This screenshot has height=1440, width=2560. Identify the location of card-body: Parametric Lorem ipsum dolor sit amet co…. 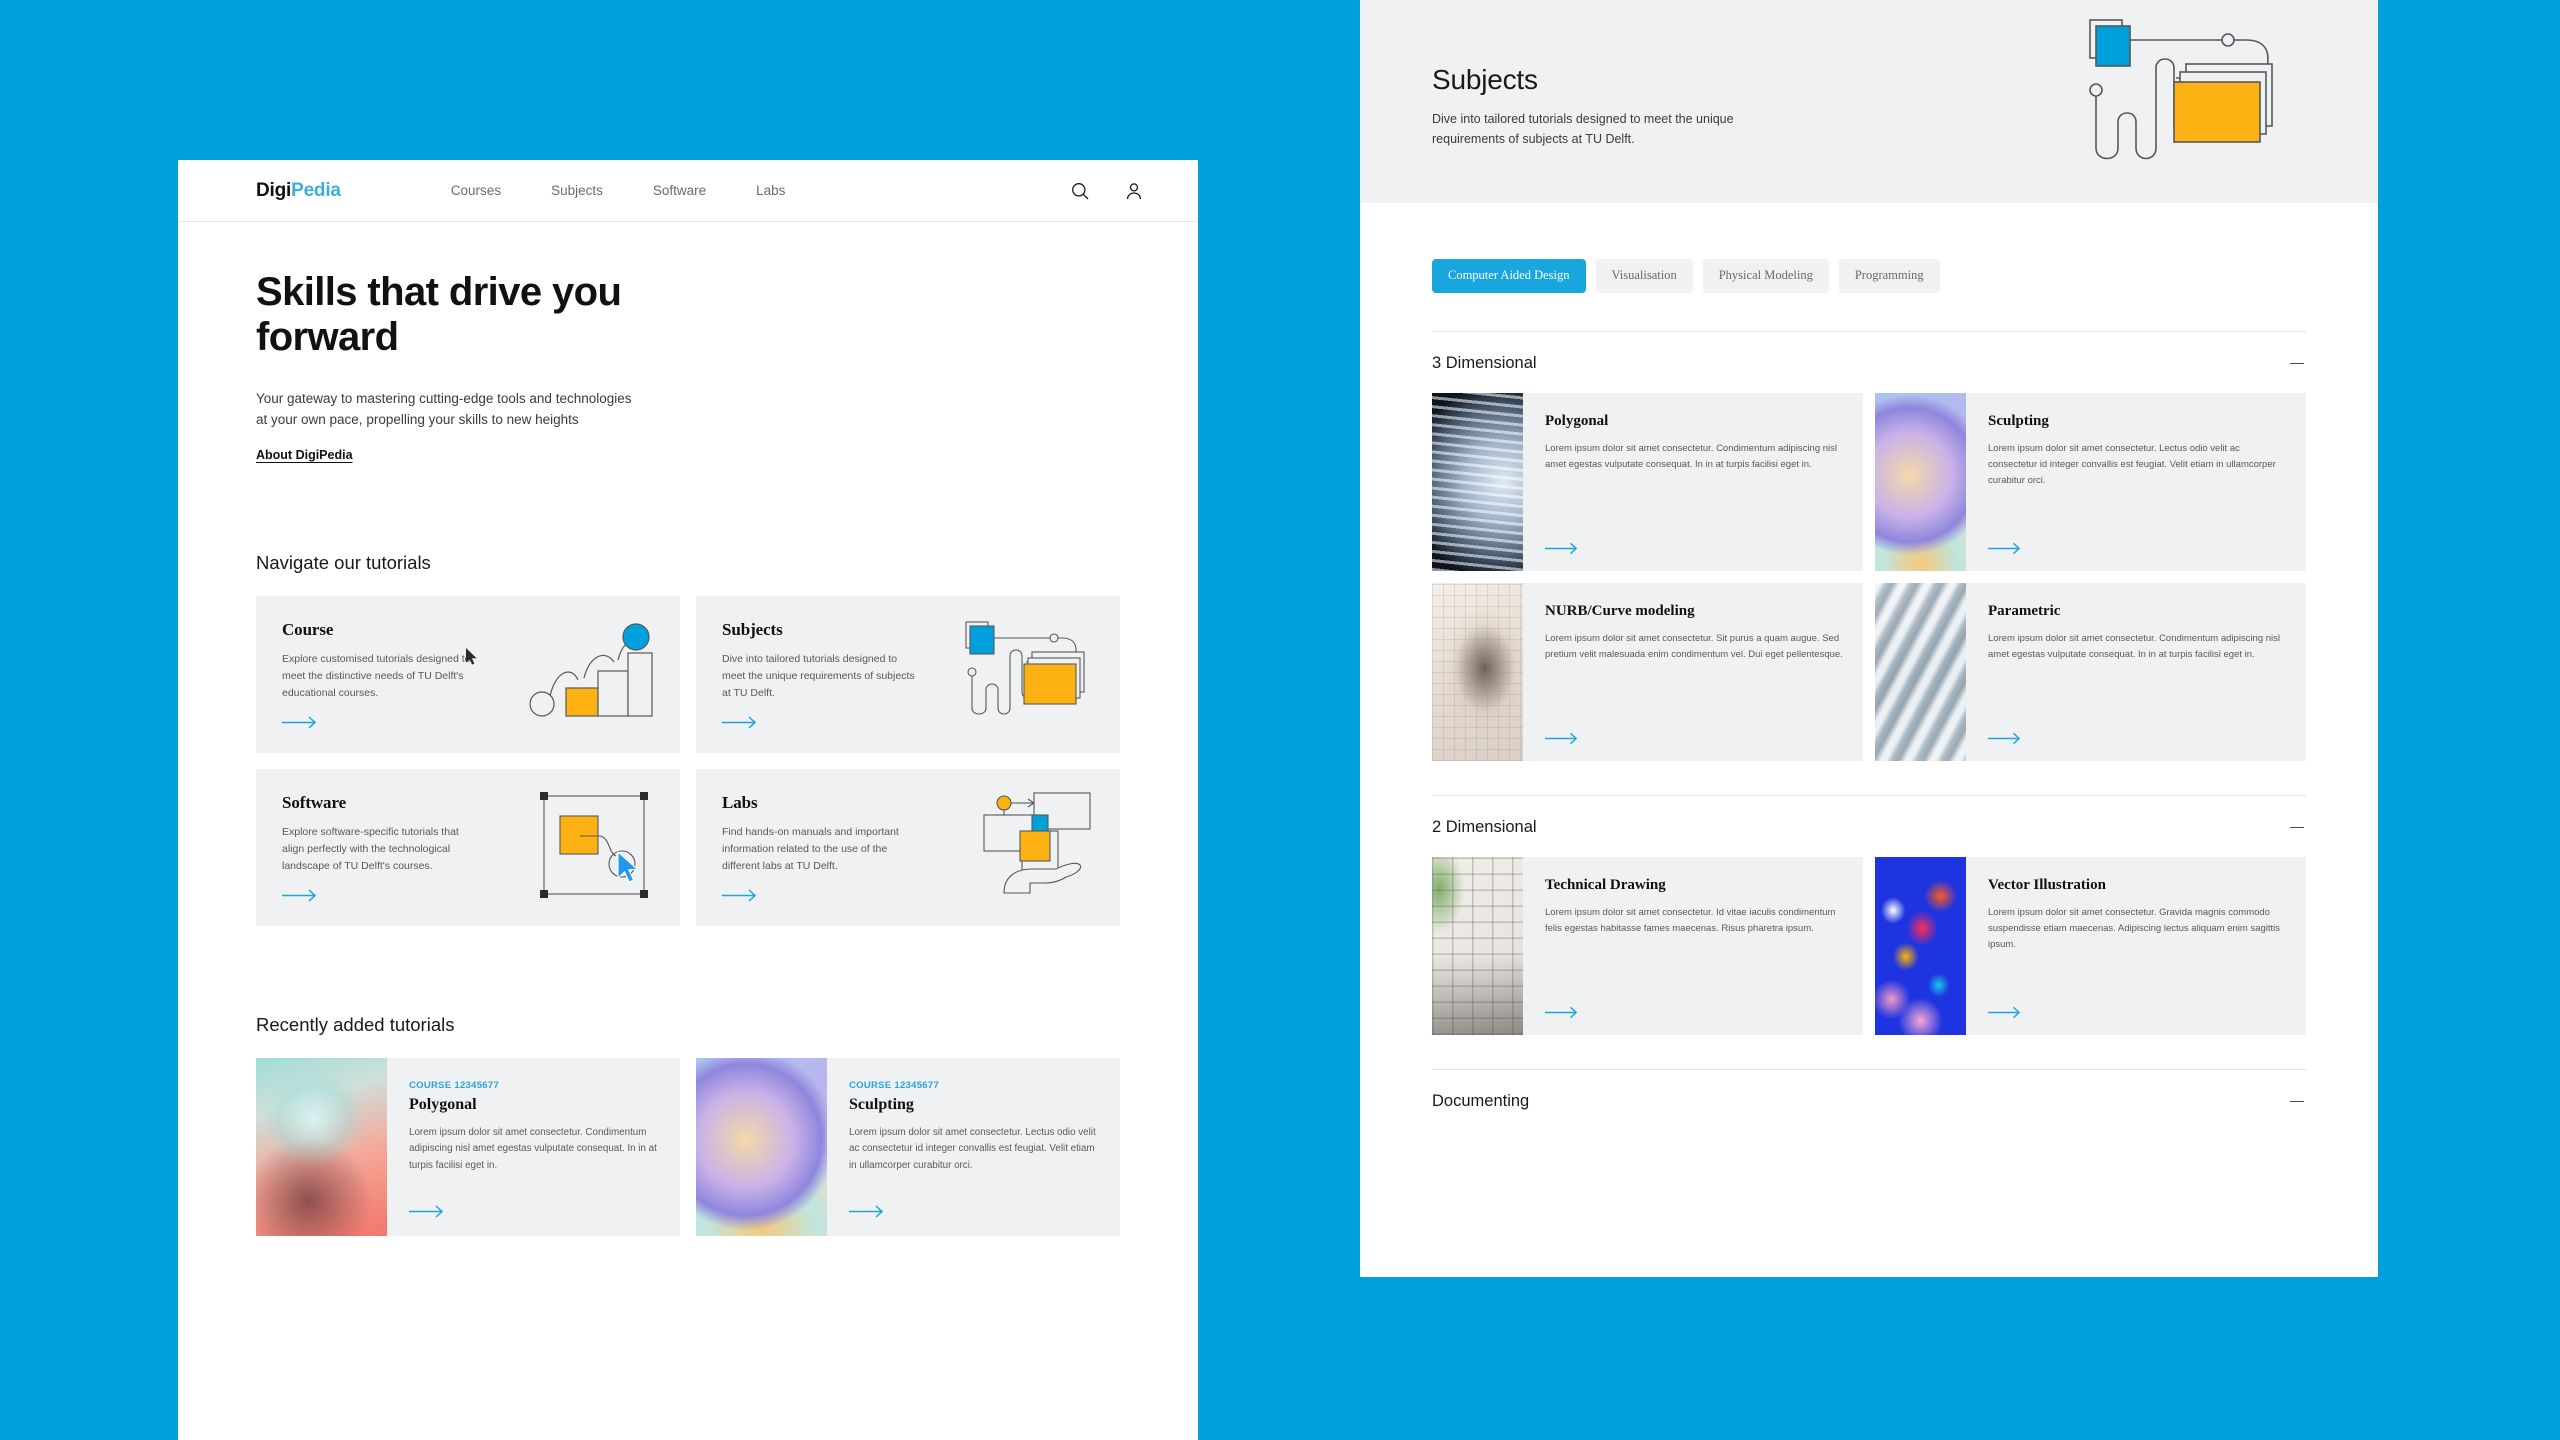
(2136, 672).